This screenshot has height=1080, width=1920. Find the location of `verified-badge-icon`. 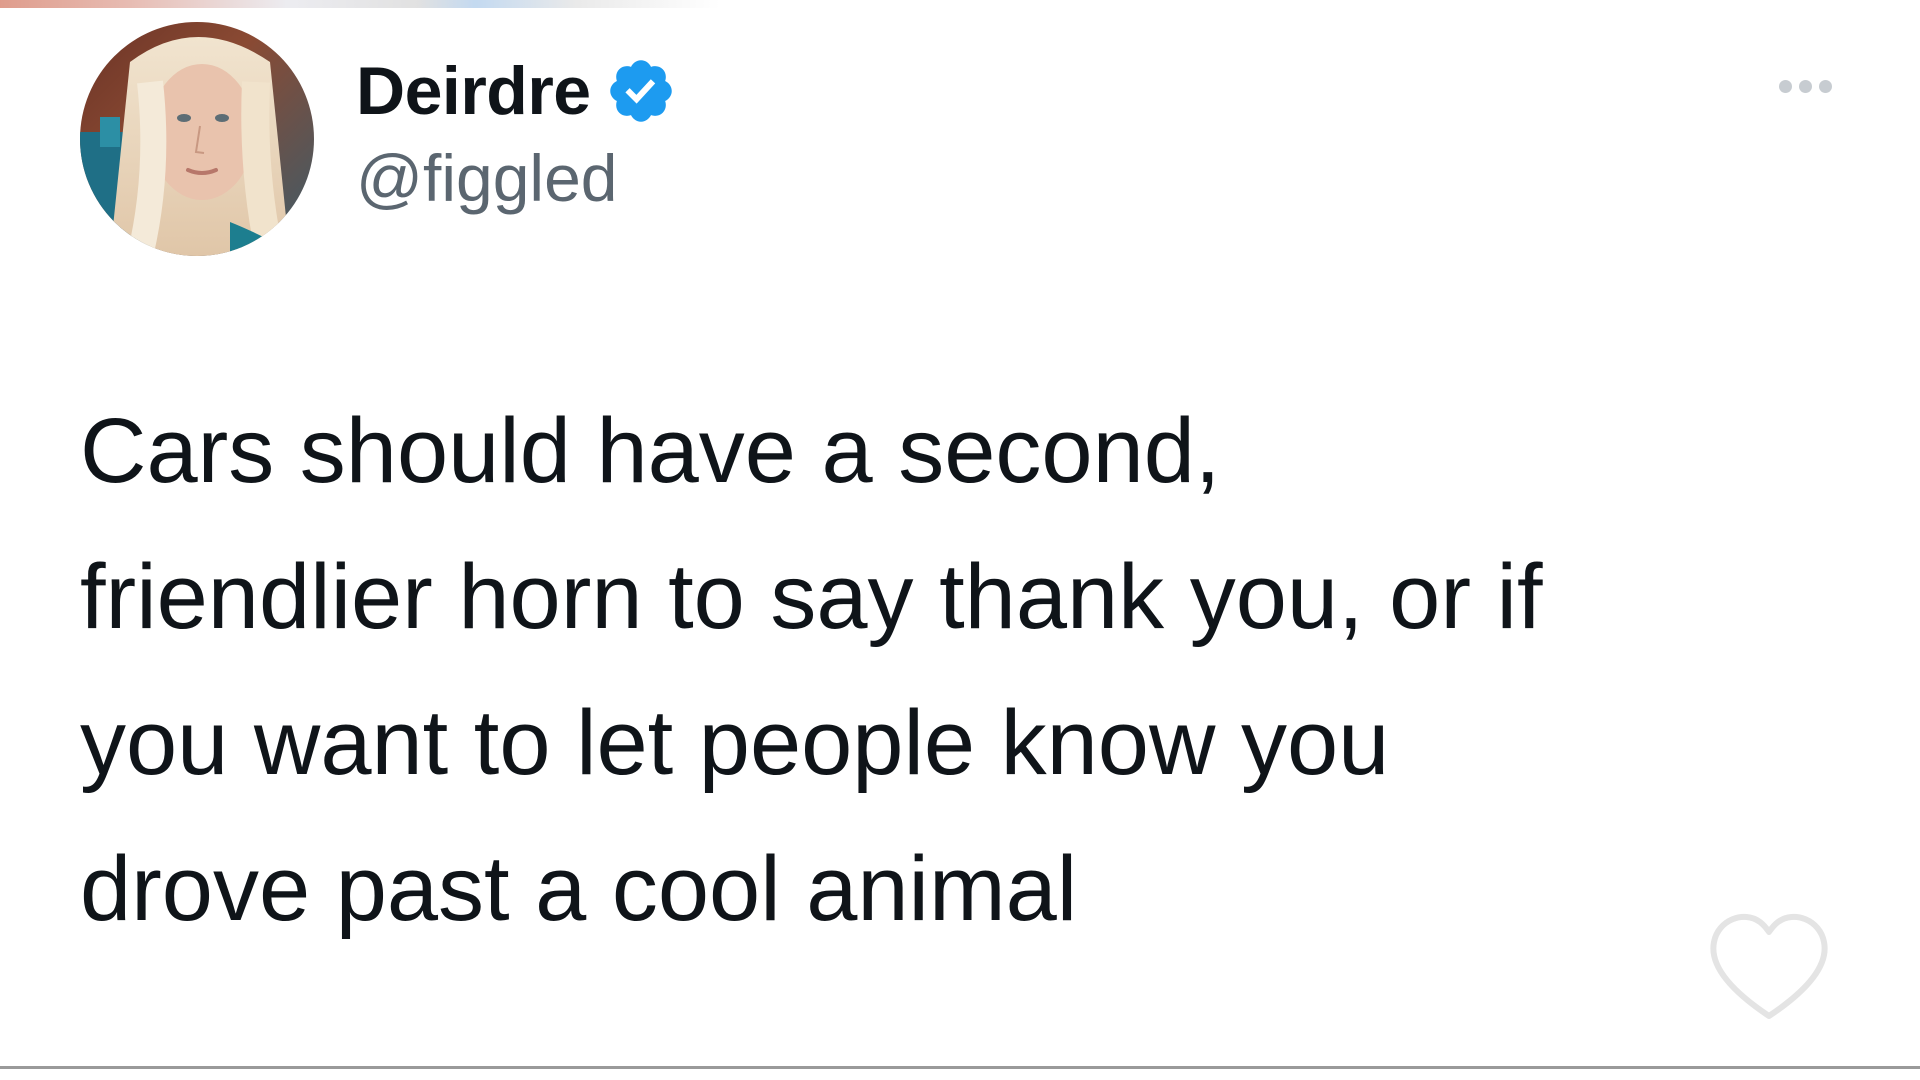

verified-badge-icon is located at coordinates (641, 91).